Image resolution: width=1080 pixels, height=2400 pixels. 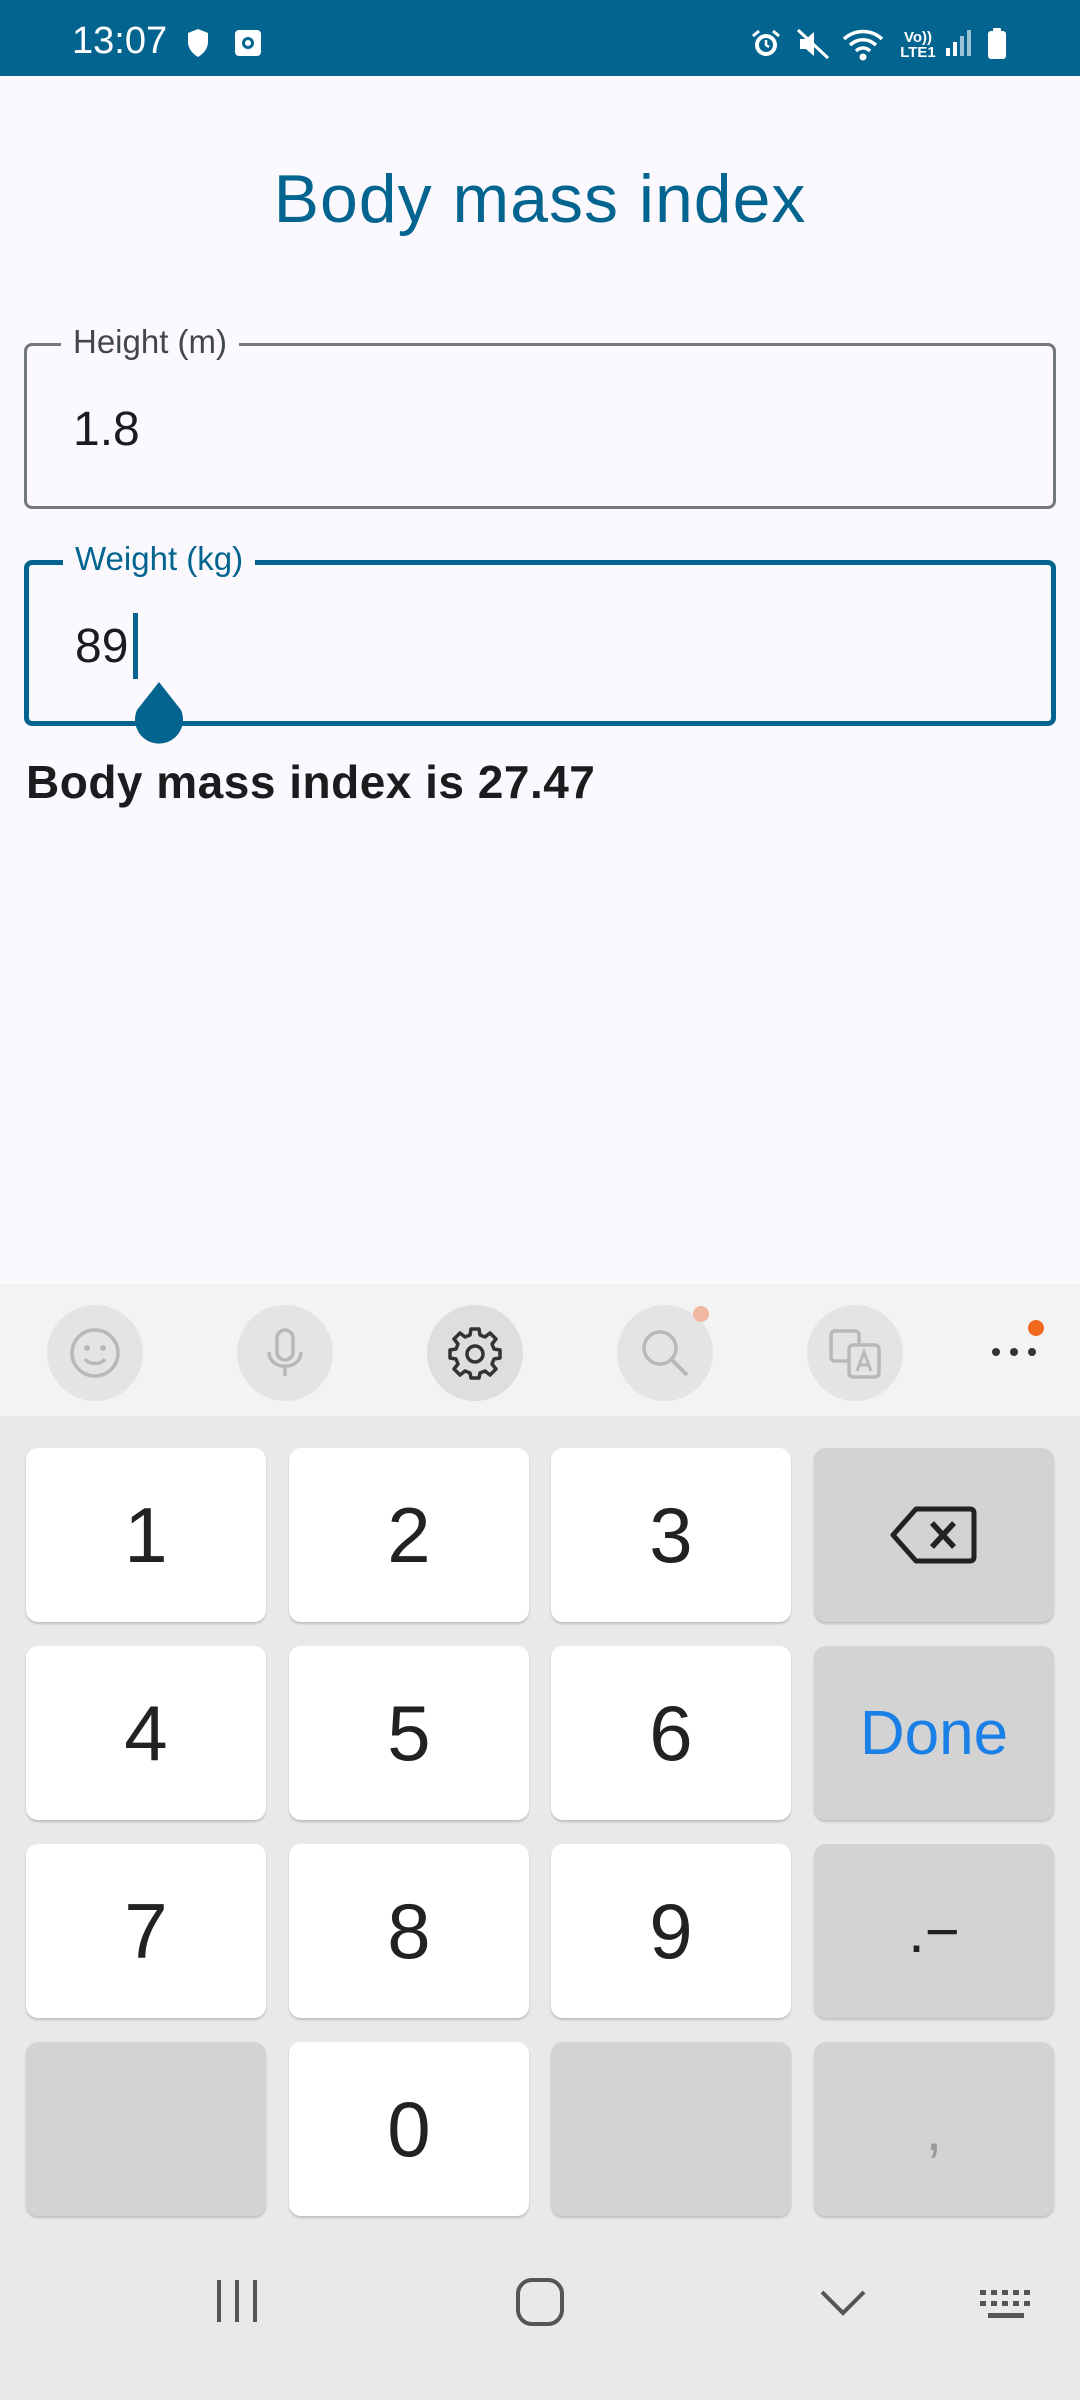 I want to click on key-2: 2, so click(x=409, y=1535).